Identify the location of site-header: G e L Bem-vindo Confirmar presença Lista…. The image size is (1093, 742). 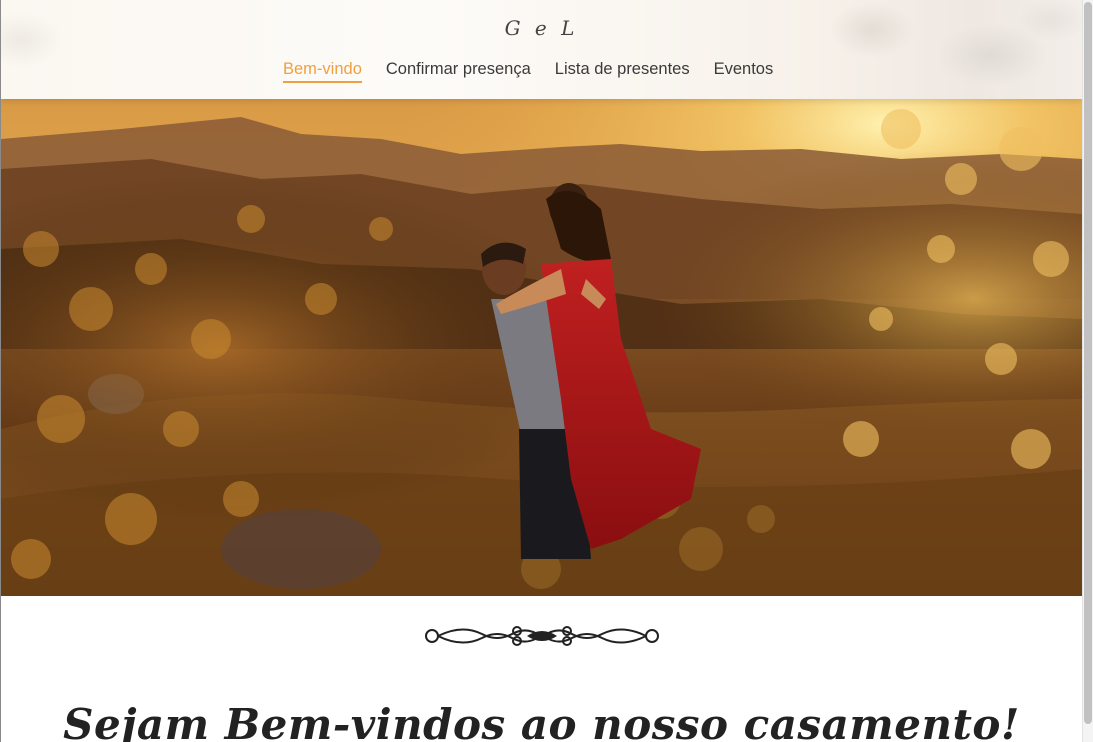
(541, 49).